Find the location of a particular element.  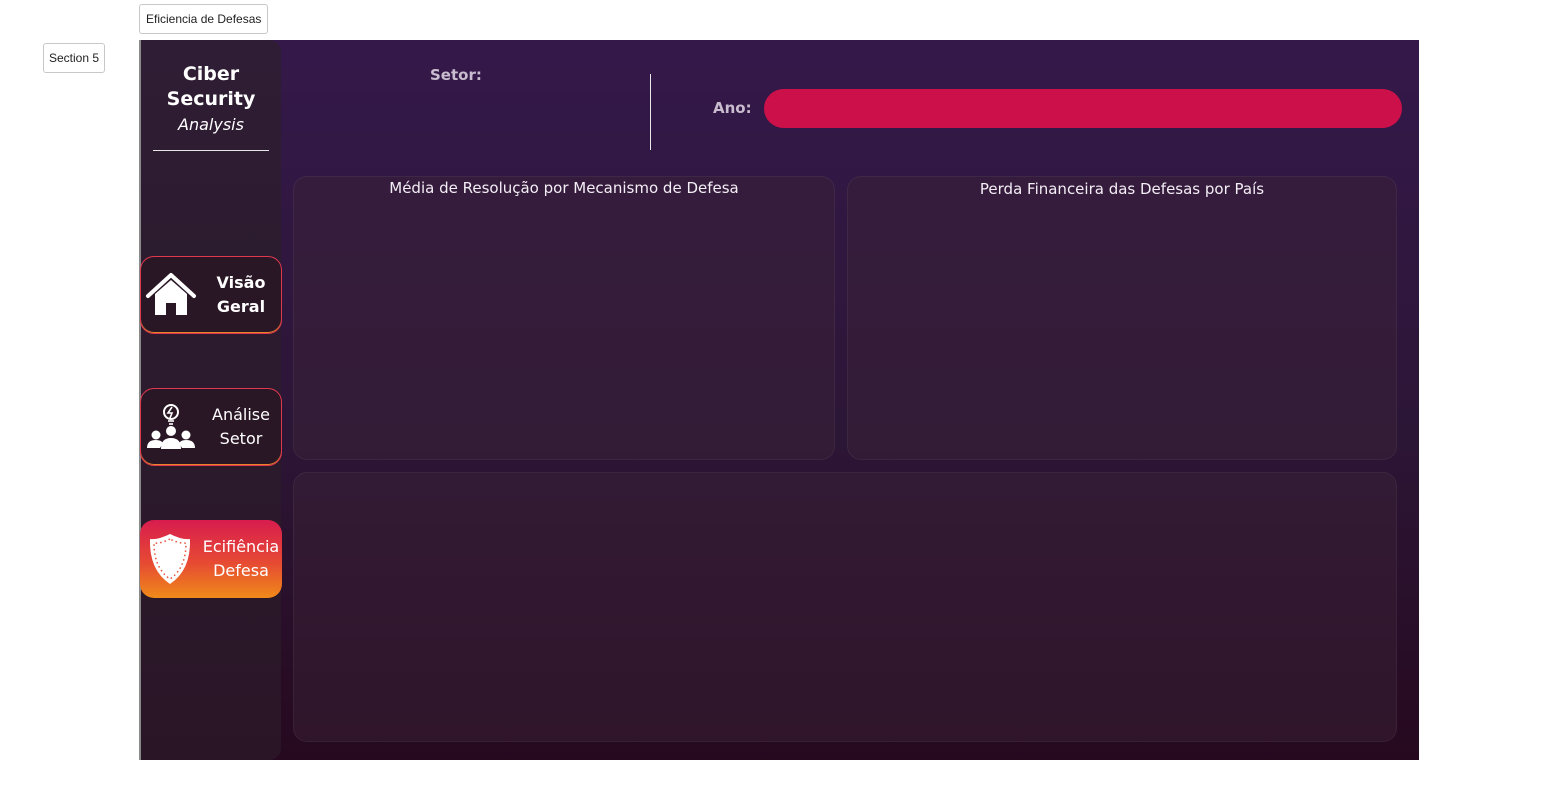

nav-label: Visão Geral is located at coordinates (241, 295).